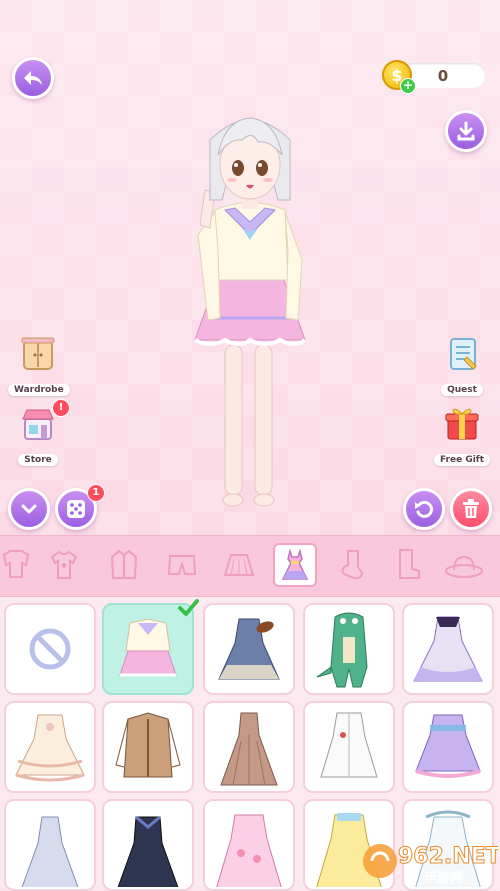  I want to click on outfit-black-dress, so click(148, 845).